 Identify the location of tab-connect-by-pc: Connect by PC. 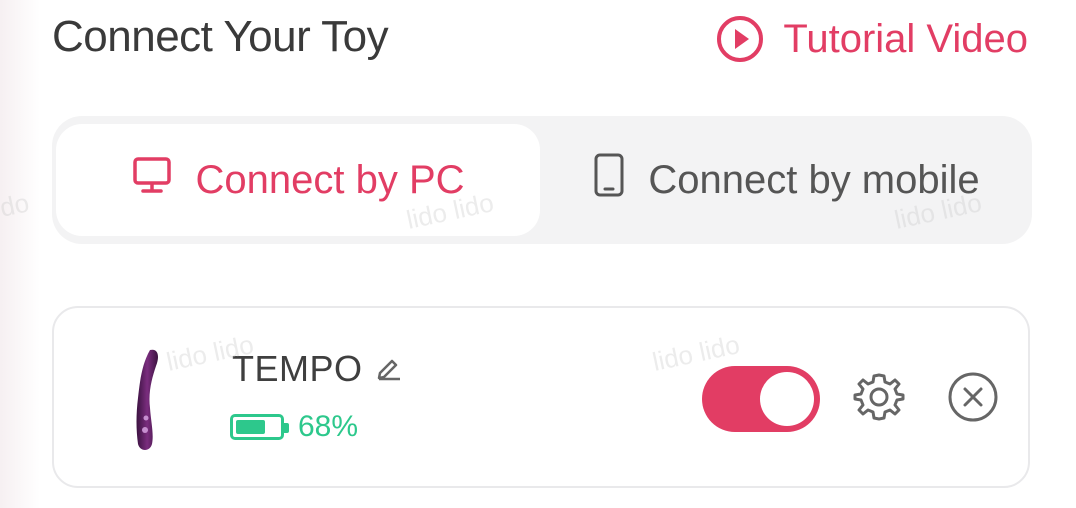
(298, 180).